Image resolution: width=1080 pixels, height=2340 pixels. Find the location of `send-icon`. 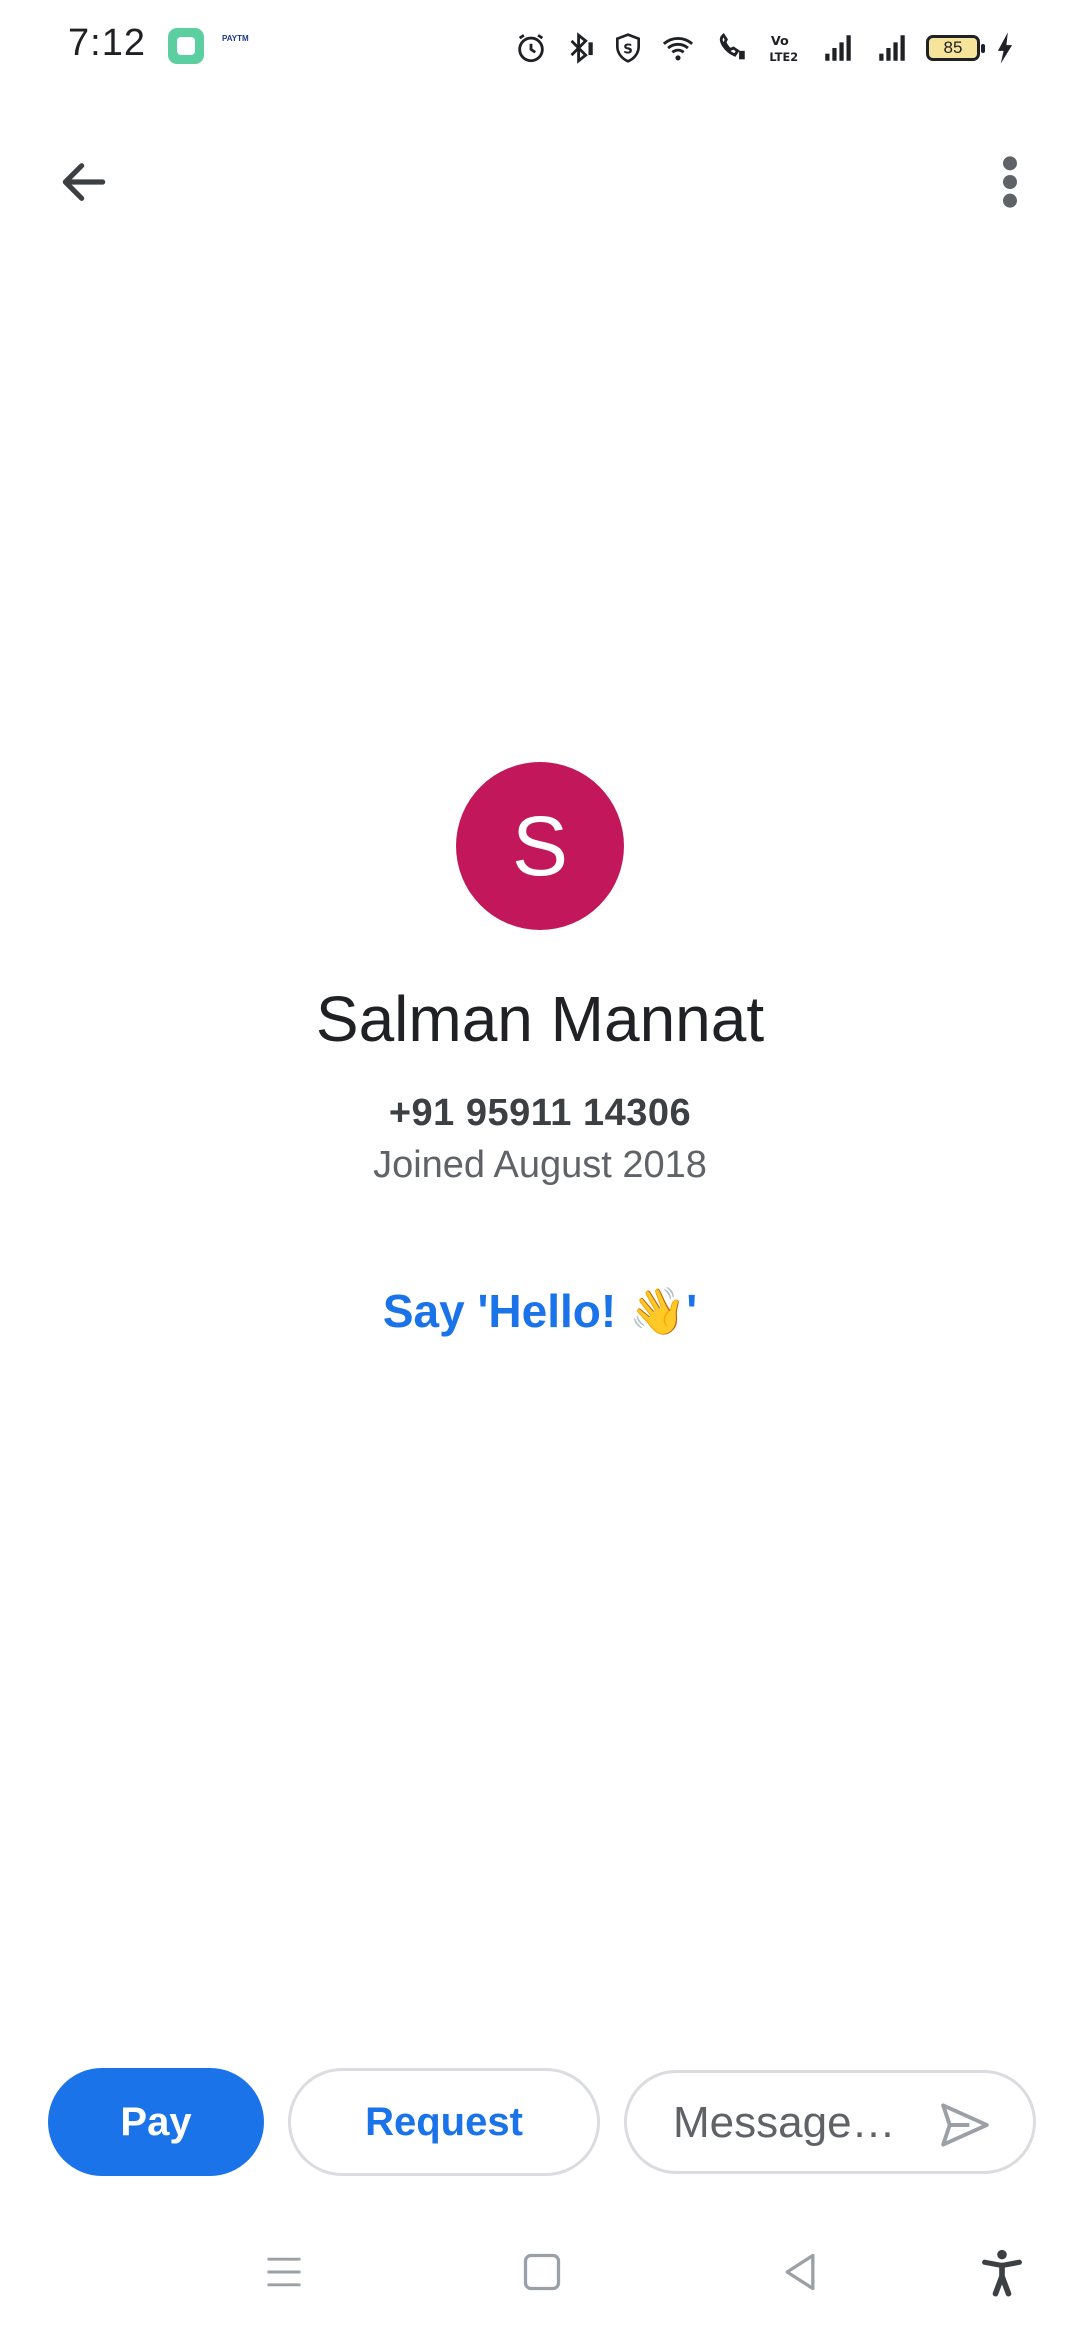

send-icon is located at coordinates (965, 2125).